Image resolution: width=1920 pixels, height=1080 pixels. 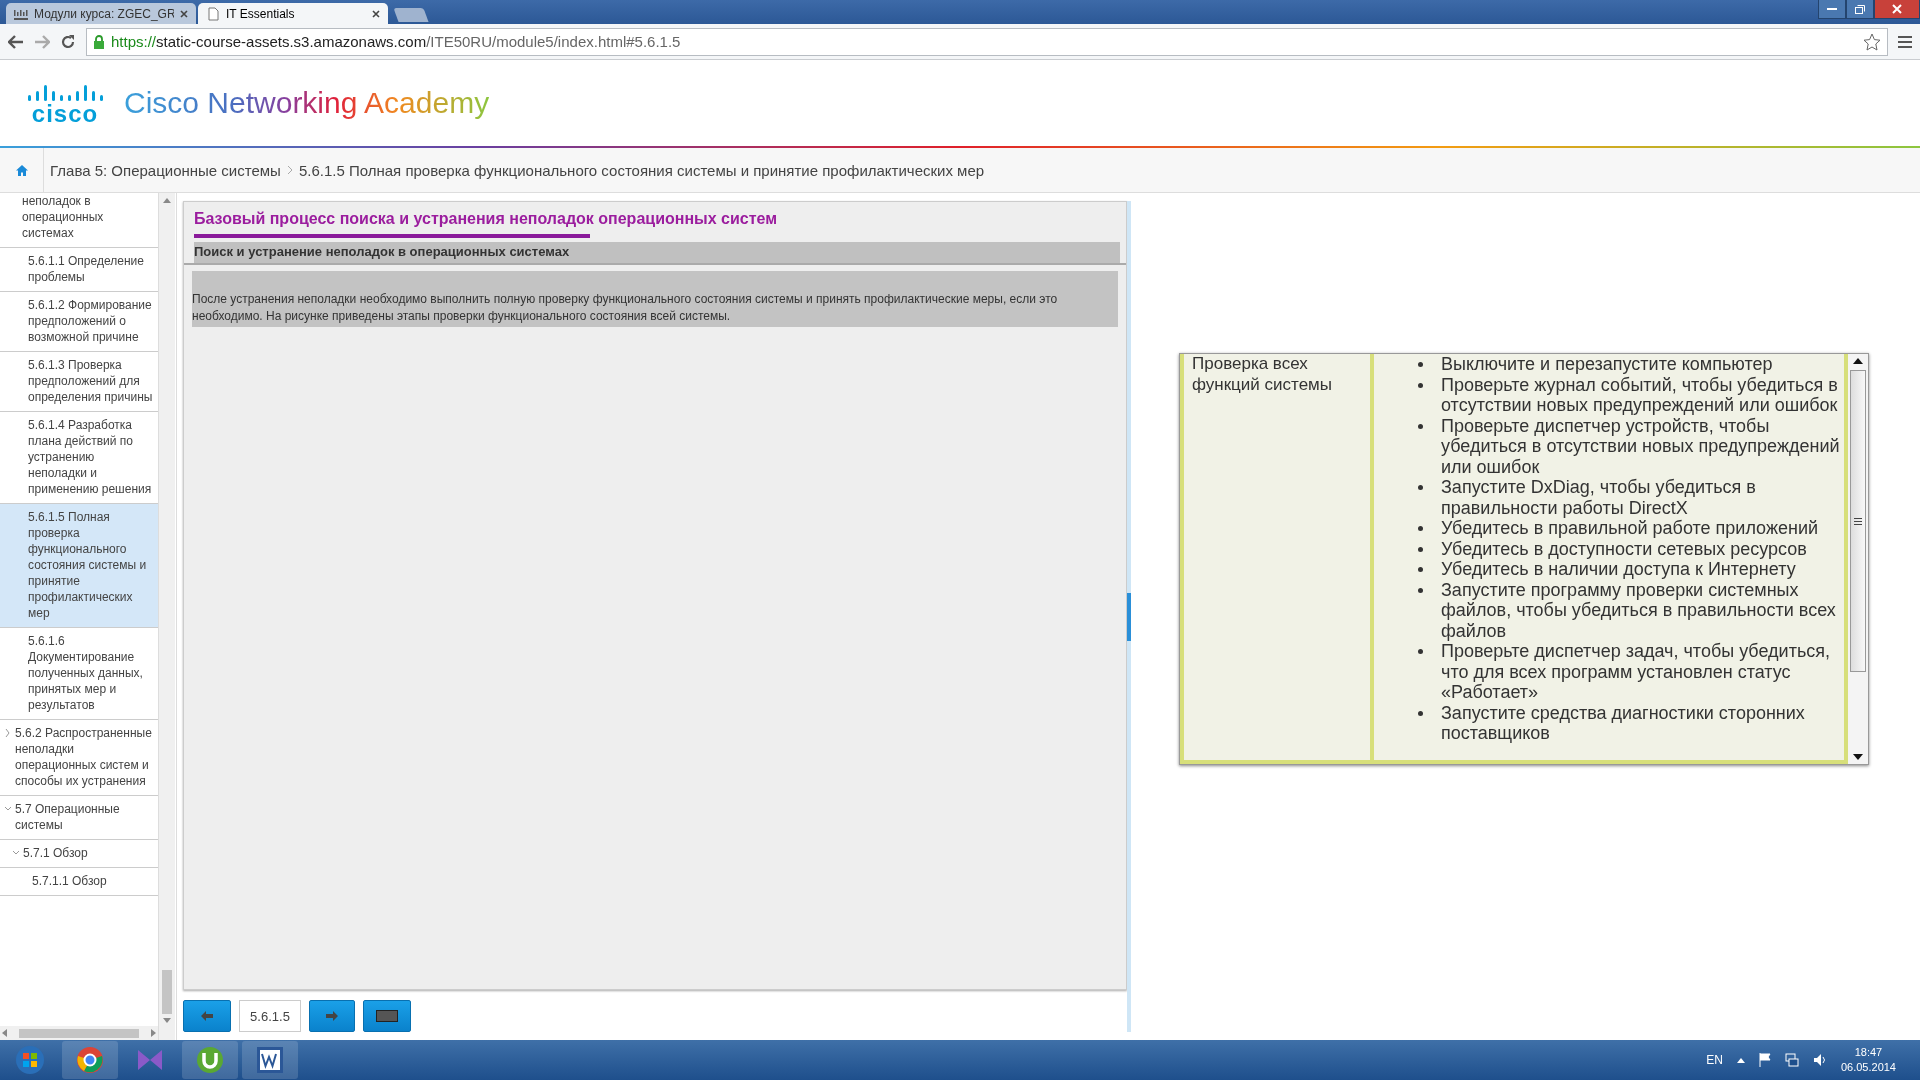 What do you see at coordinates (1868, 1067) in the screenshot?
I see `clock-date: 06.05.2014` at bounding box center [1868, 1067].